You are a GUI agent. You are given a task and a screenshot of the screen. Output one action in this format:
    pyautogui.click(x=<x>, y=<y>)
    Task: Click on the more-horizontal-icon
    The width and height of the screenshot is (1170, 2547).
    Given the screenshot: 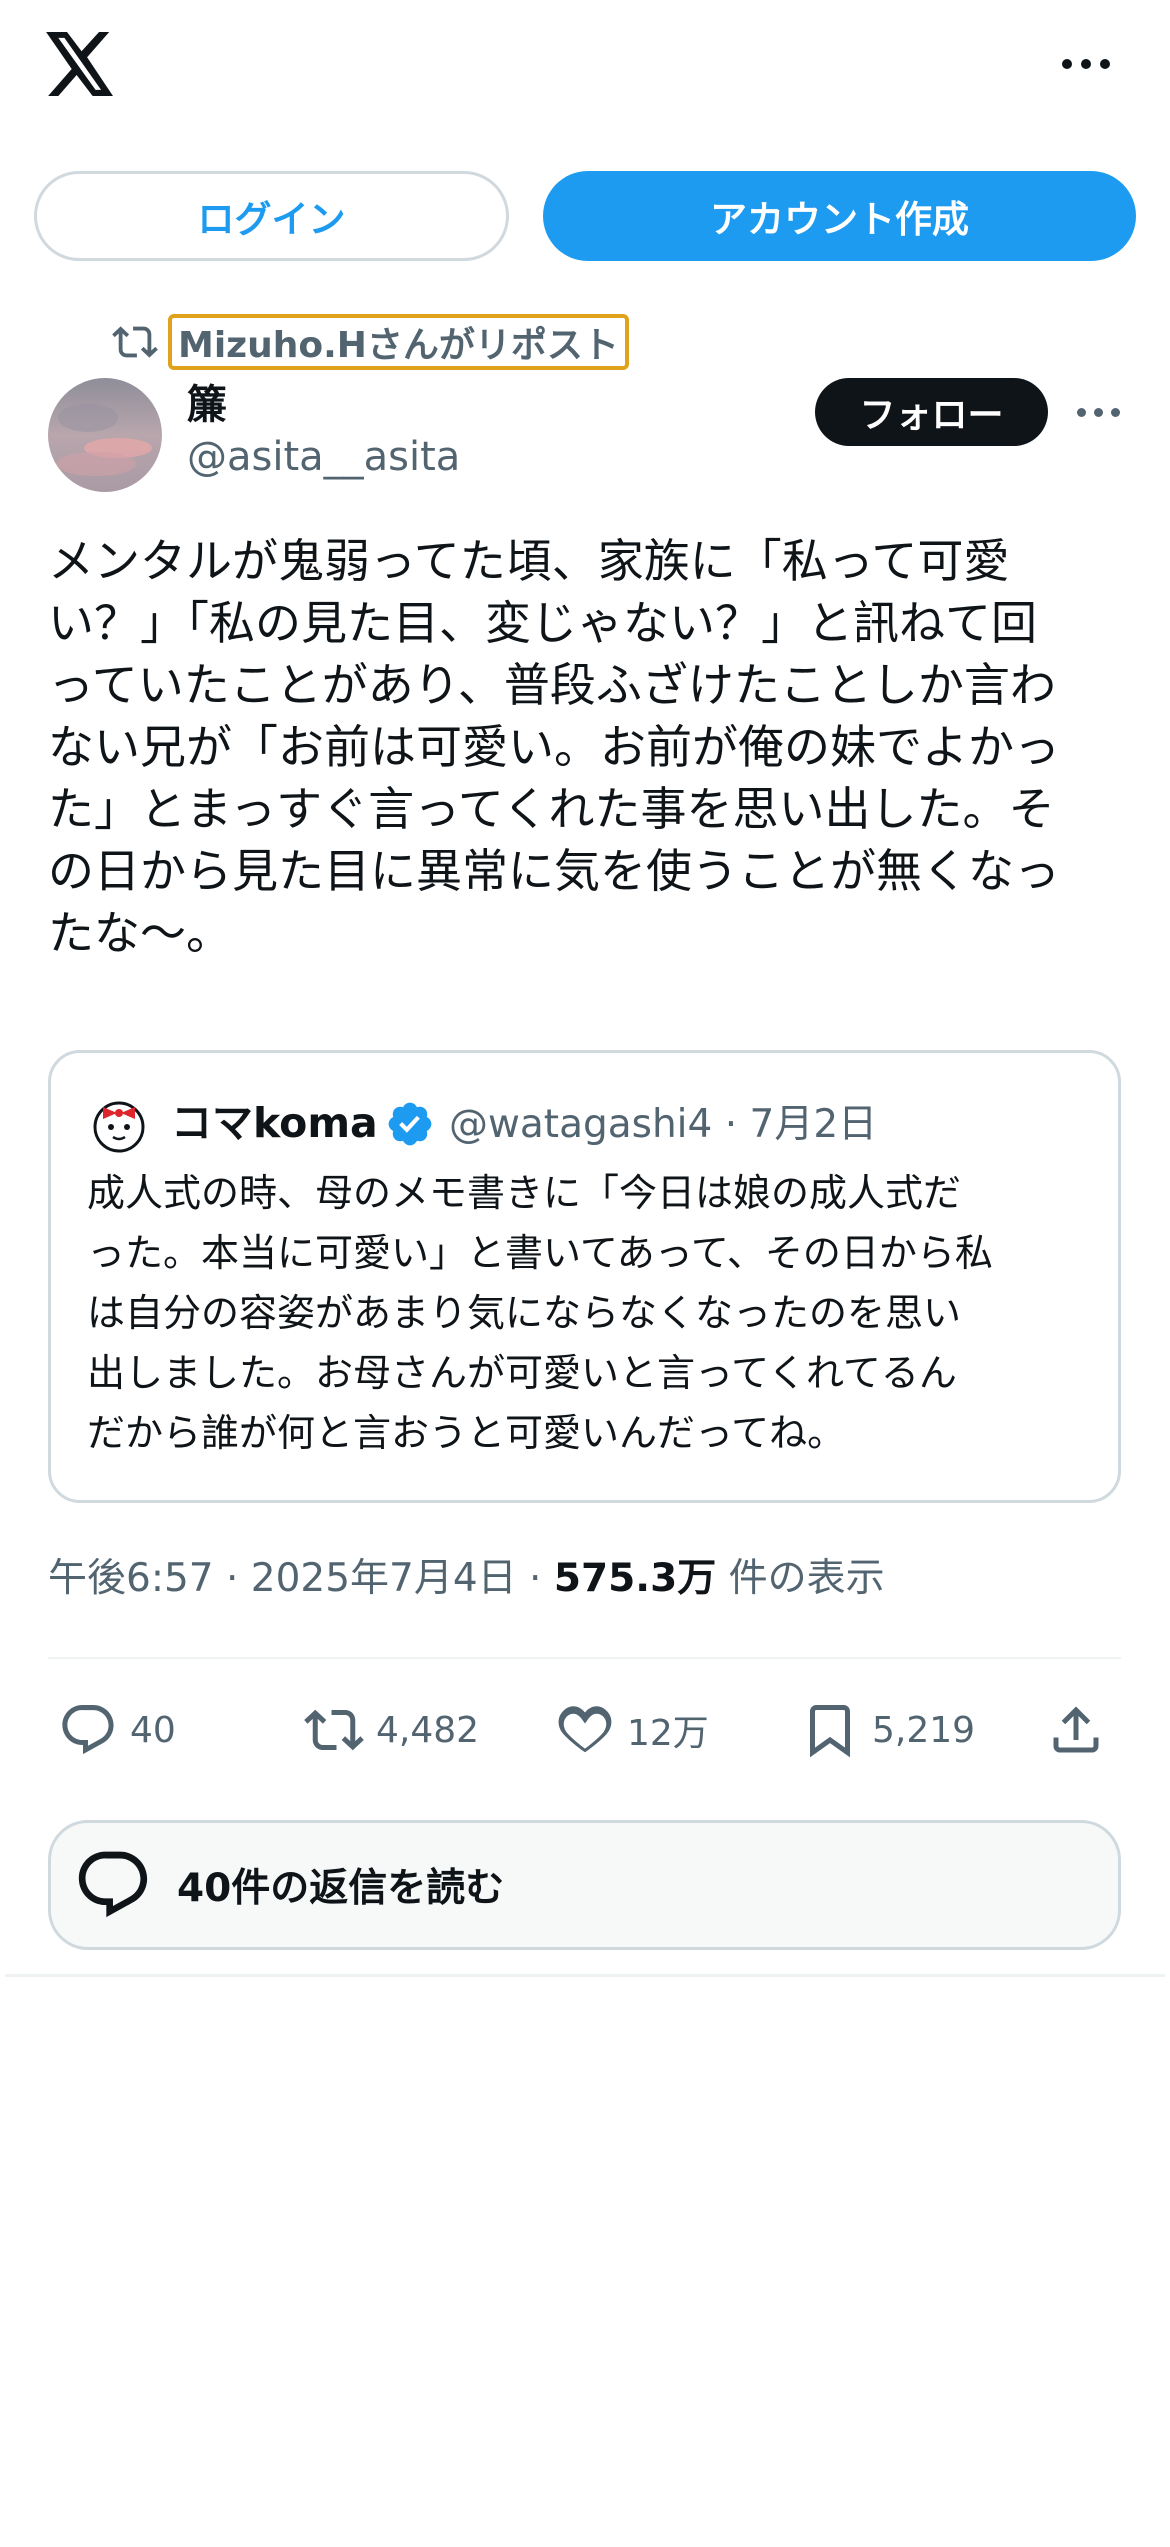 What is the action you would take?
    pyautogui.click(x=1086, y=64)
    